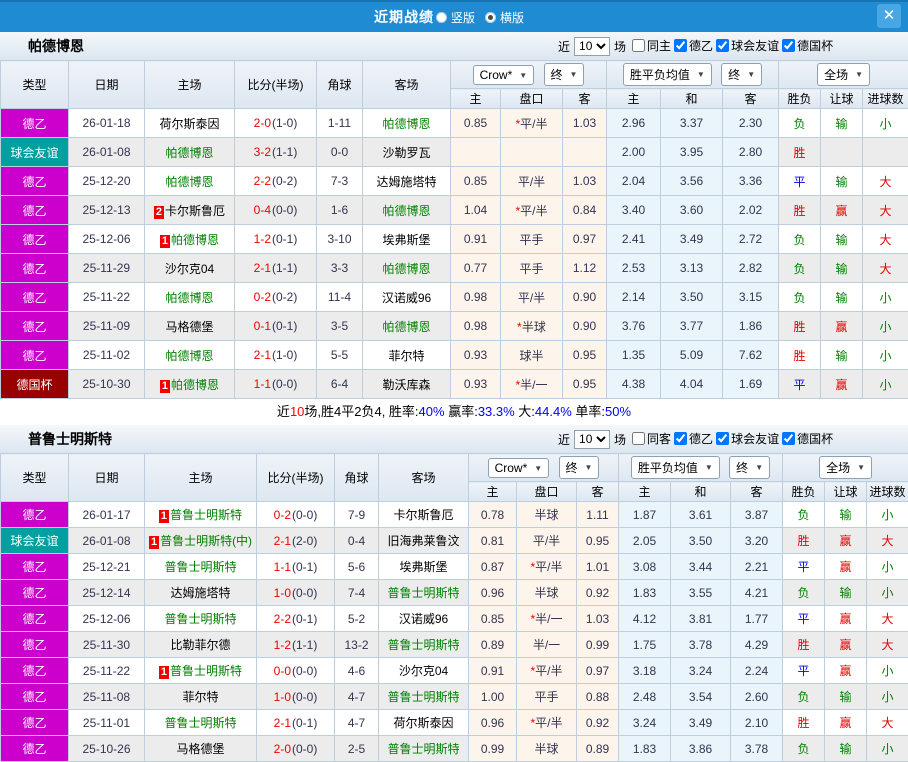 This screenshot has width=908, height=762. I want to click on home-team-cell: 普鲁士明斯特, so click(201, 619).